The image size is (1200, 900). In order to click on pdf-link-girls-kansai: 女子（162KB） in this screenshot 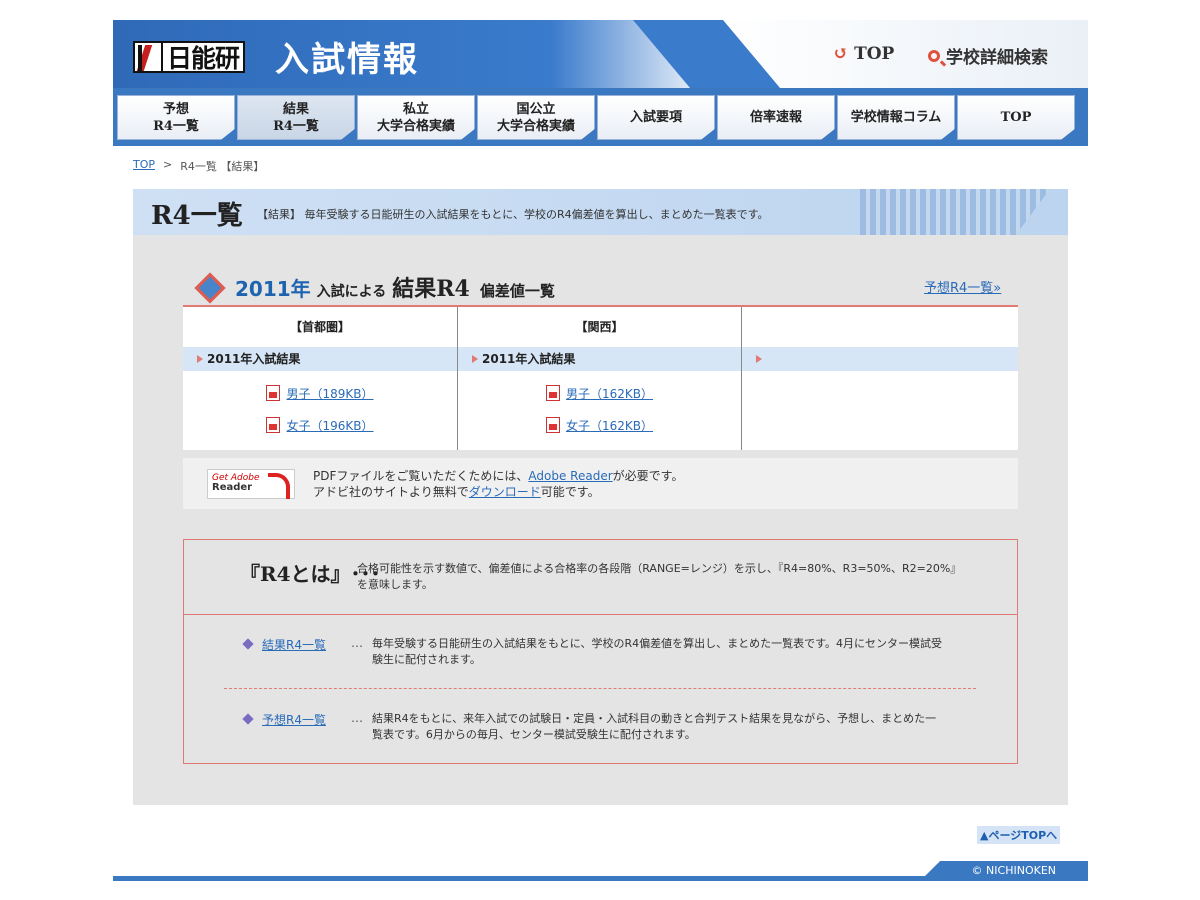, I will do `click(609, 425)`.